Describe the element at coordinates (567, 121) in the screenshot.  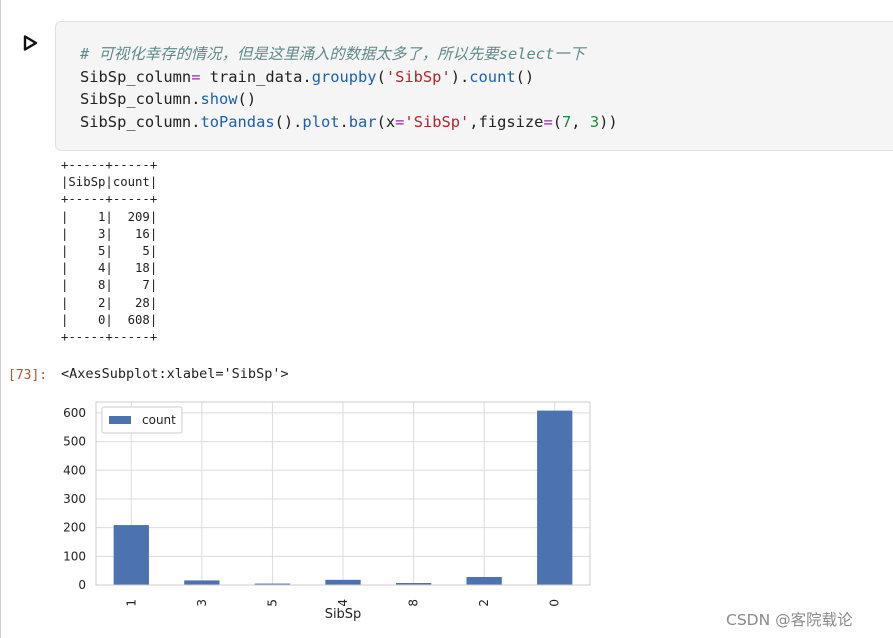
I see `code-token: 7` at that location.